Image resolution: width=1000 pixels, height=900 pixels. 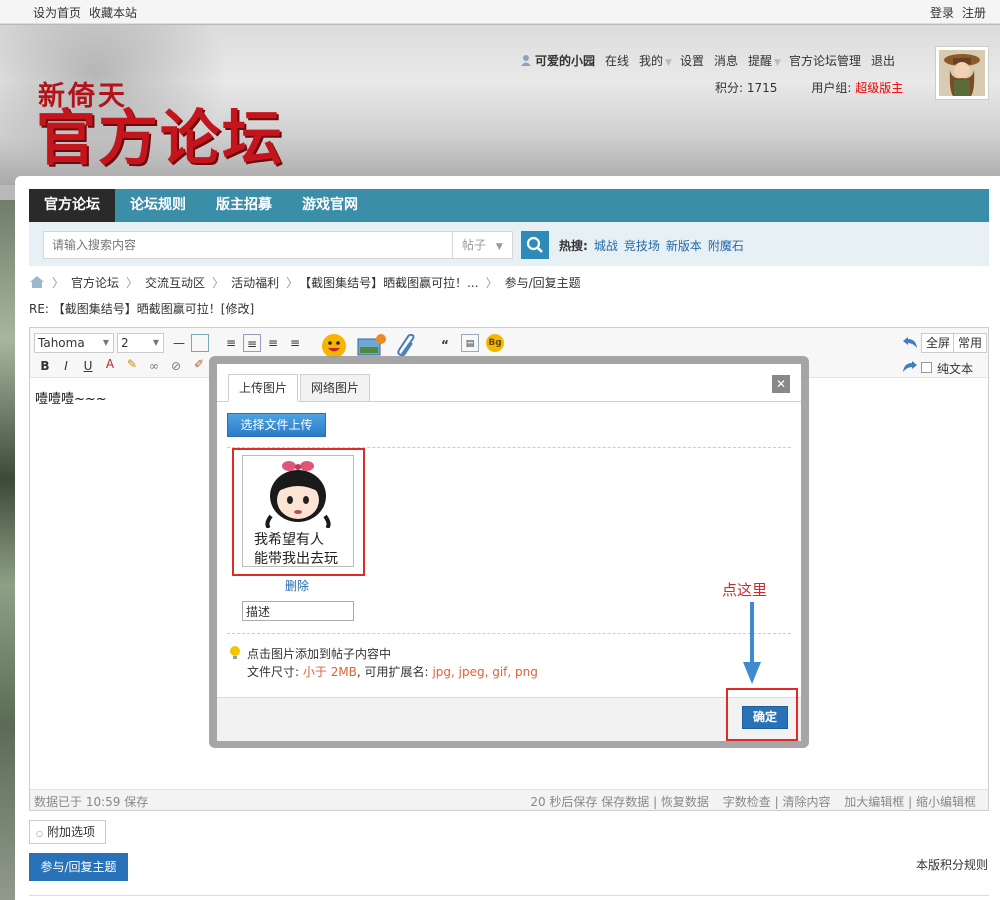 I want to click on align-left-icon: ≡, so click(x=231, y=343).